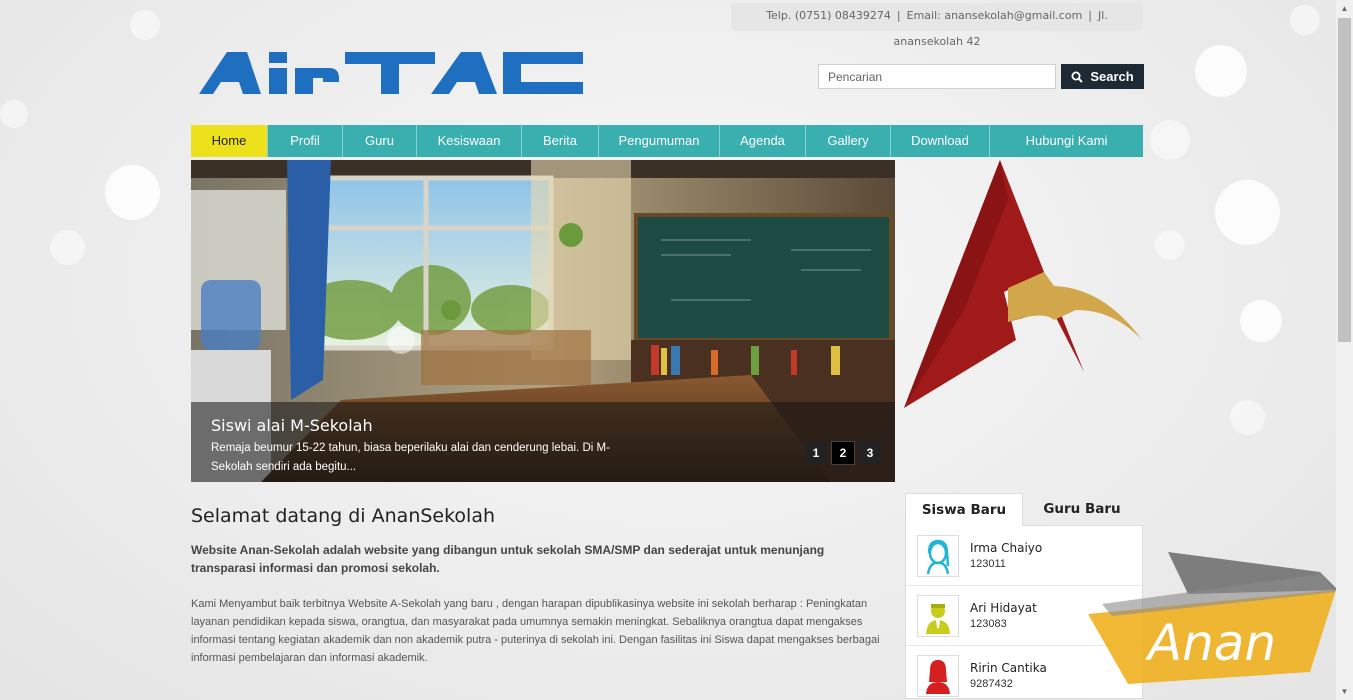 The width and height of the screenshot is (1353, 700). I want to click on nav-profil: Profil, so click(305, 141).